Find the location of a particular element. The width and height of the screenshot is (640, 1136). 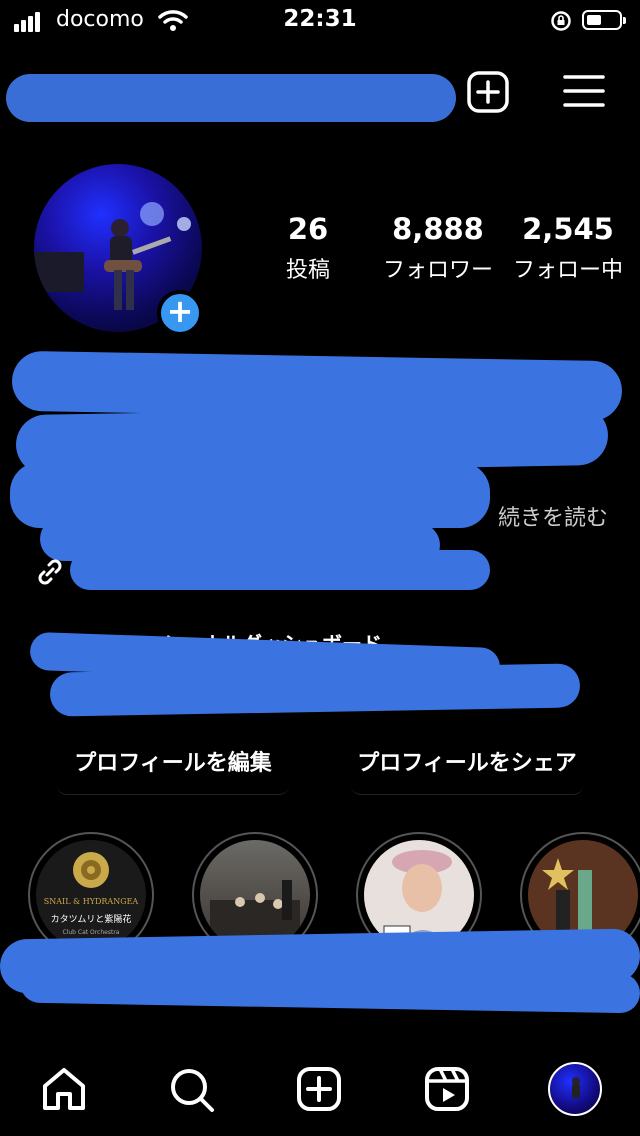

following-stat: 2,545 フォロー中 is located at coordinates (568, 248).